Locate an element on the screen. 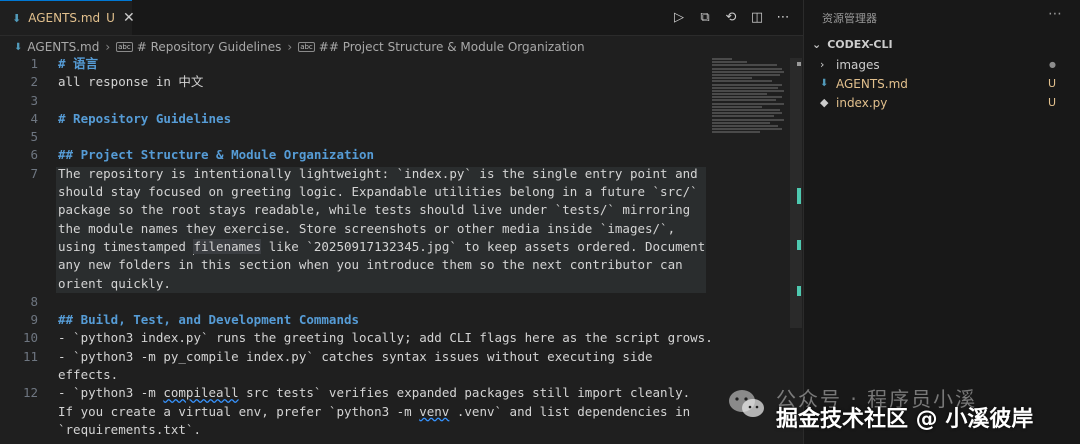  tree-item-agents-md: ⬇ AGENTS.md U is located at coordinates (945, 83).